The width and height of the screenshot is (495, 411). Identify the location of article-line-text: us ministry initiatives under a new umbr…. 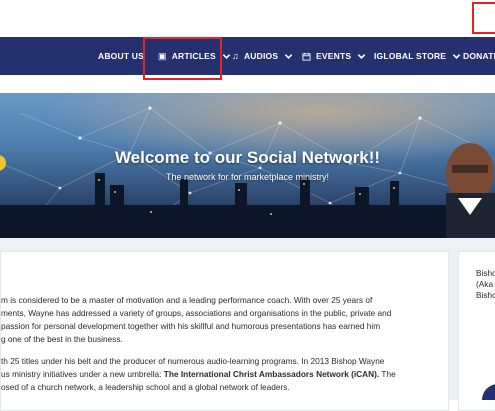
(82, 374).